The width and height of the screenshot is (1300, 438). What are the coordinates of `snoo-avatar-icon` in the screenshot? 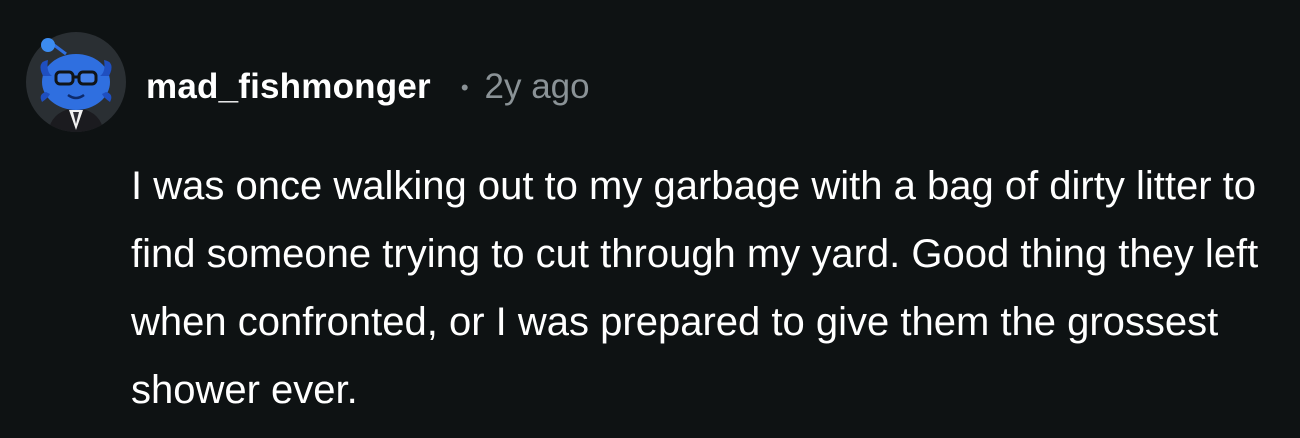 It's located at (76, 82).